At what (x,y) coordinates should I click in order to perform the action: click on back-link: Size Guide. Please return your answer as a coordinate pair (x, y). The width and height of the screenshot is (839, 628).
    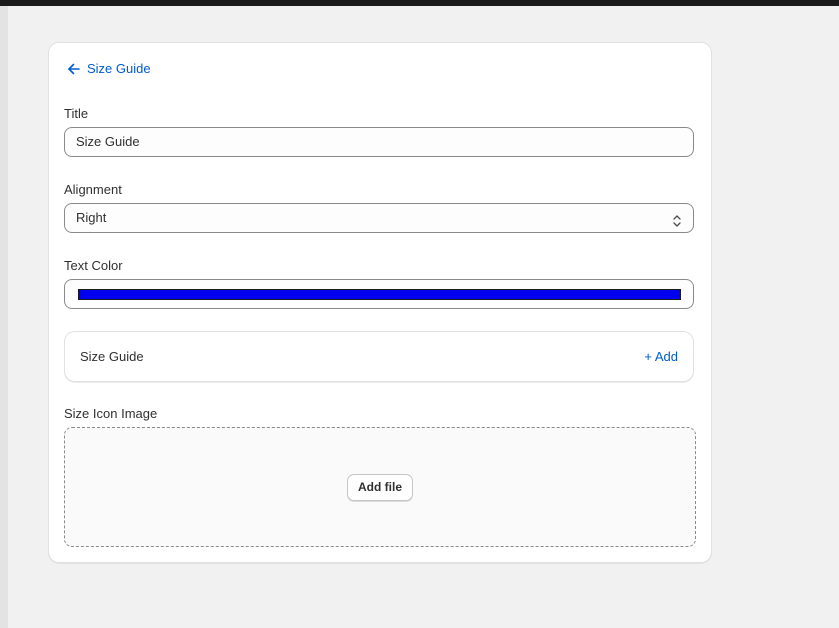
    Looking at the image, I should click on (109, 68).